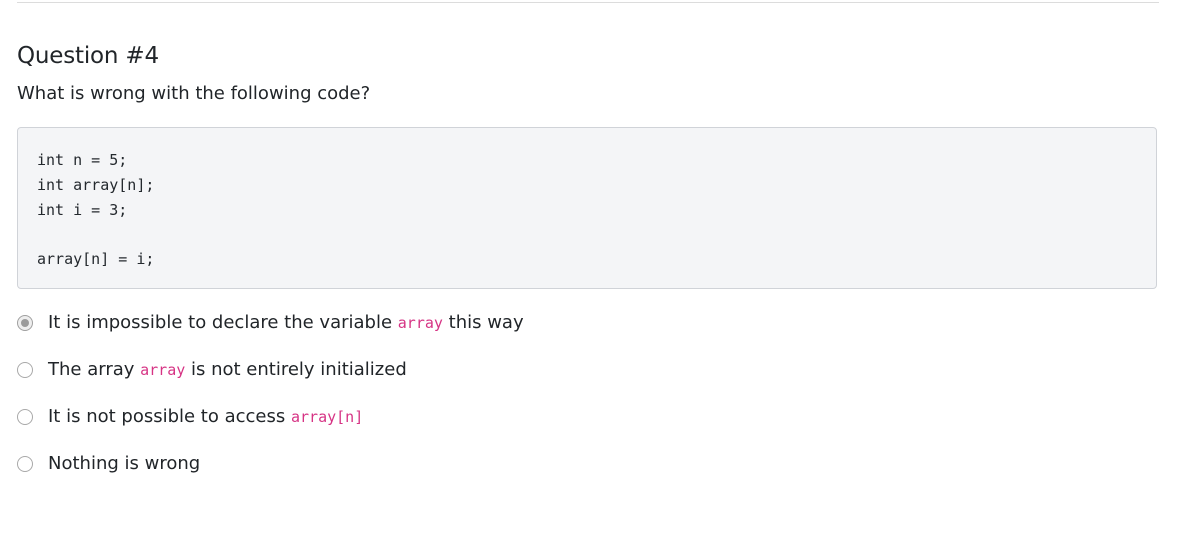 This screenshot has height=535, width=1177. What do you see at coordinates (94, 369) in the screenshot?
I see `option-text: The array` at bounding box center [94, 369].